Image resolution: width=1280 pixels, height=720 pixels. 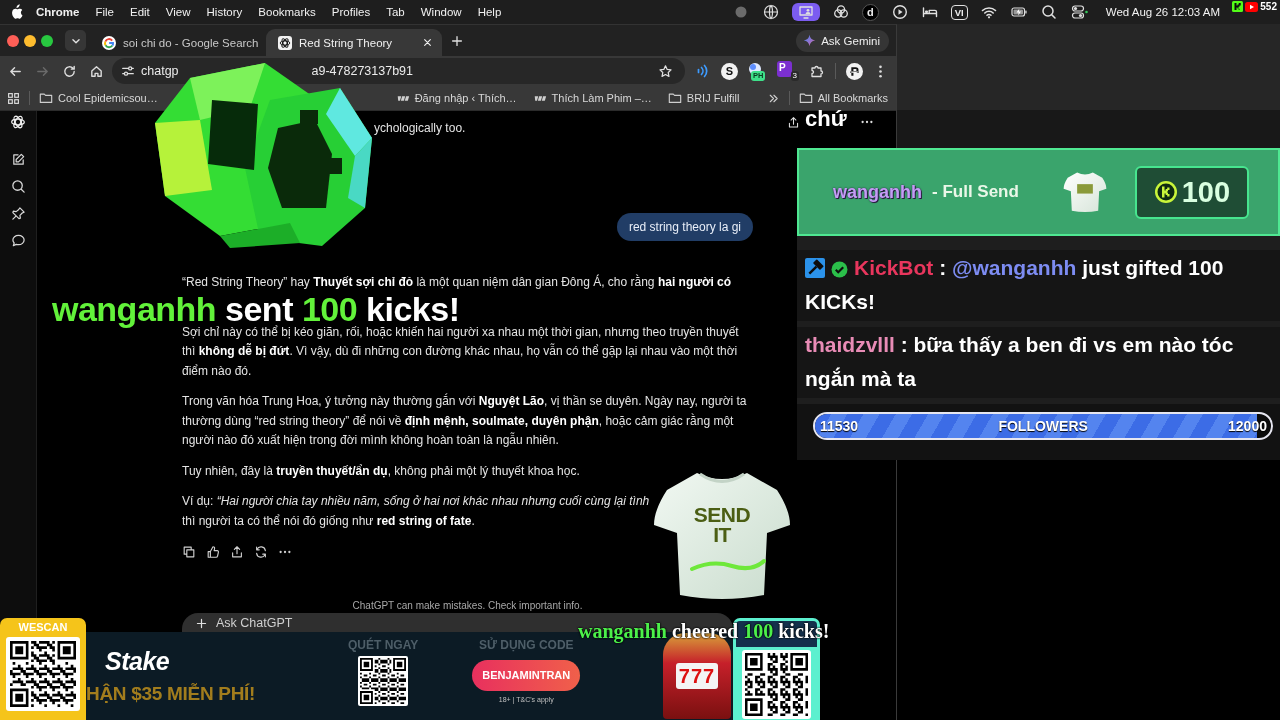 I want to click on logo-icon, so click(x=18, y=122).